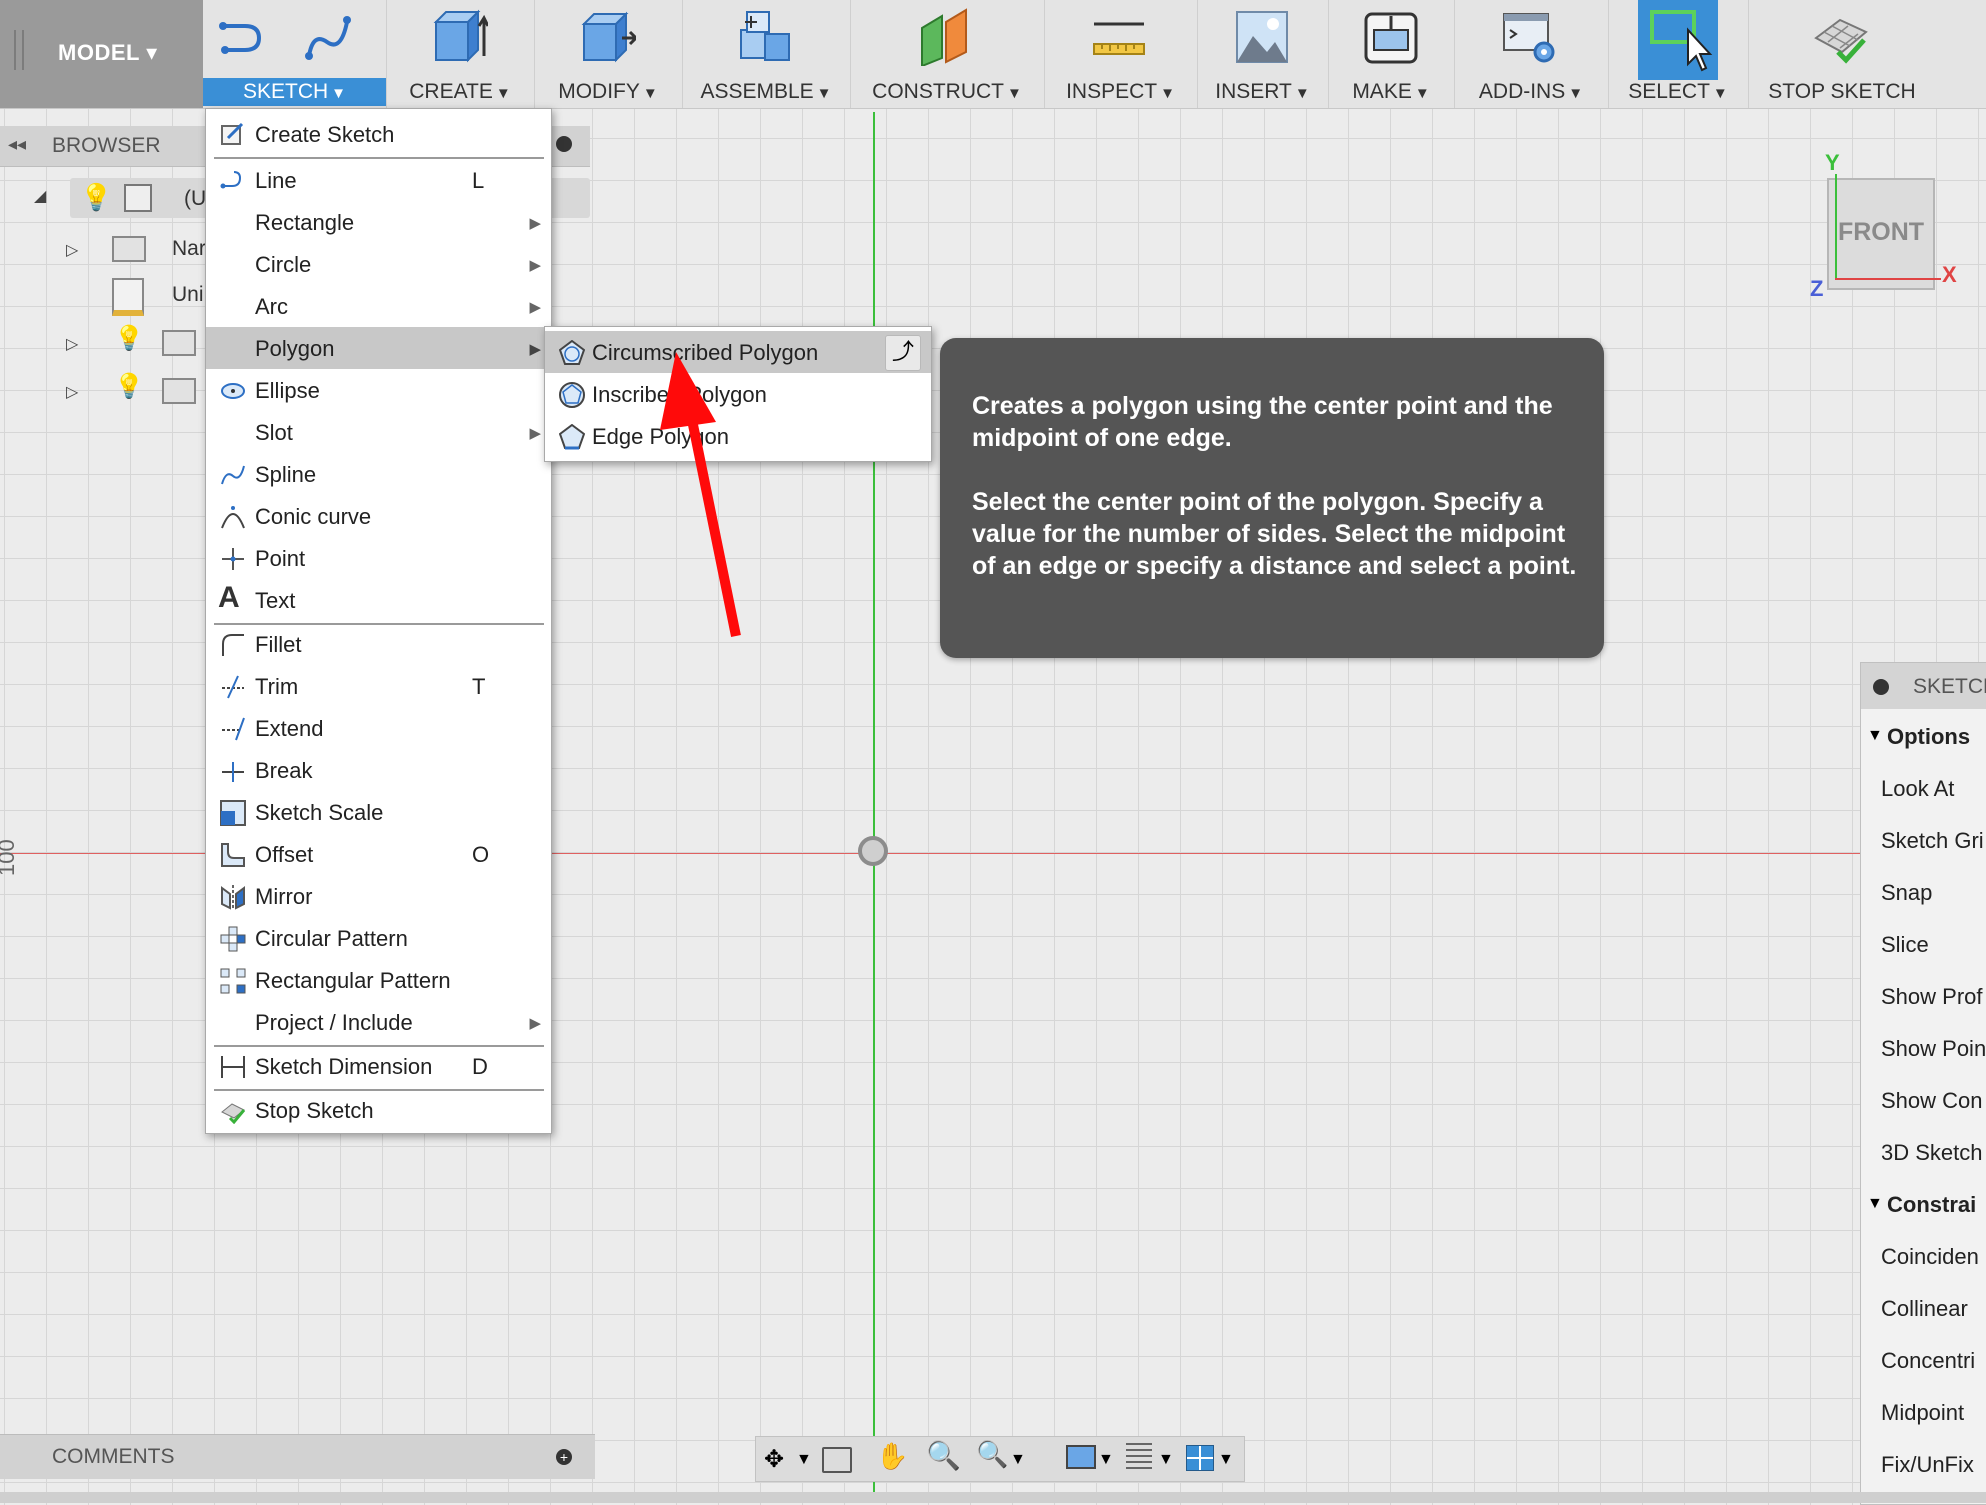 Image resolution: width=1986 pixels, height=1505 pixels. I want to click on palette-constraint: Concentri, so click(1923, 1361).